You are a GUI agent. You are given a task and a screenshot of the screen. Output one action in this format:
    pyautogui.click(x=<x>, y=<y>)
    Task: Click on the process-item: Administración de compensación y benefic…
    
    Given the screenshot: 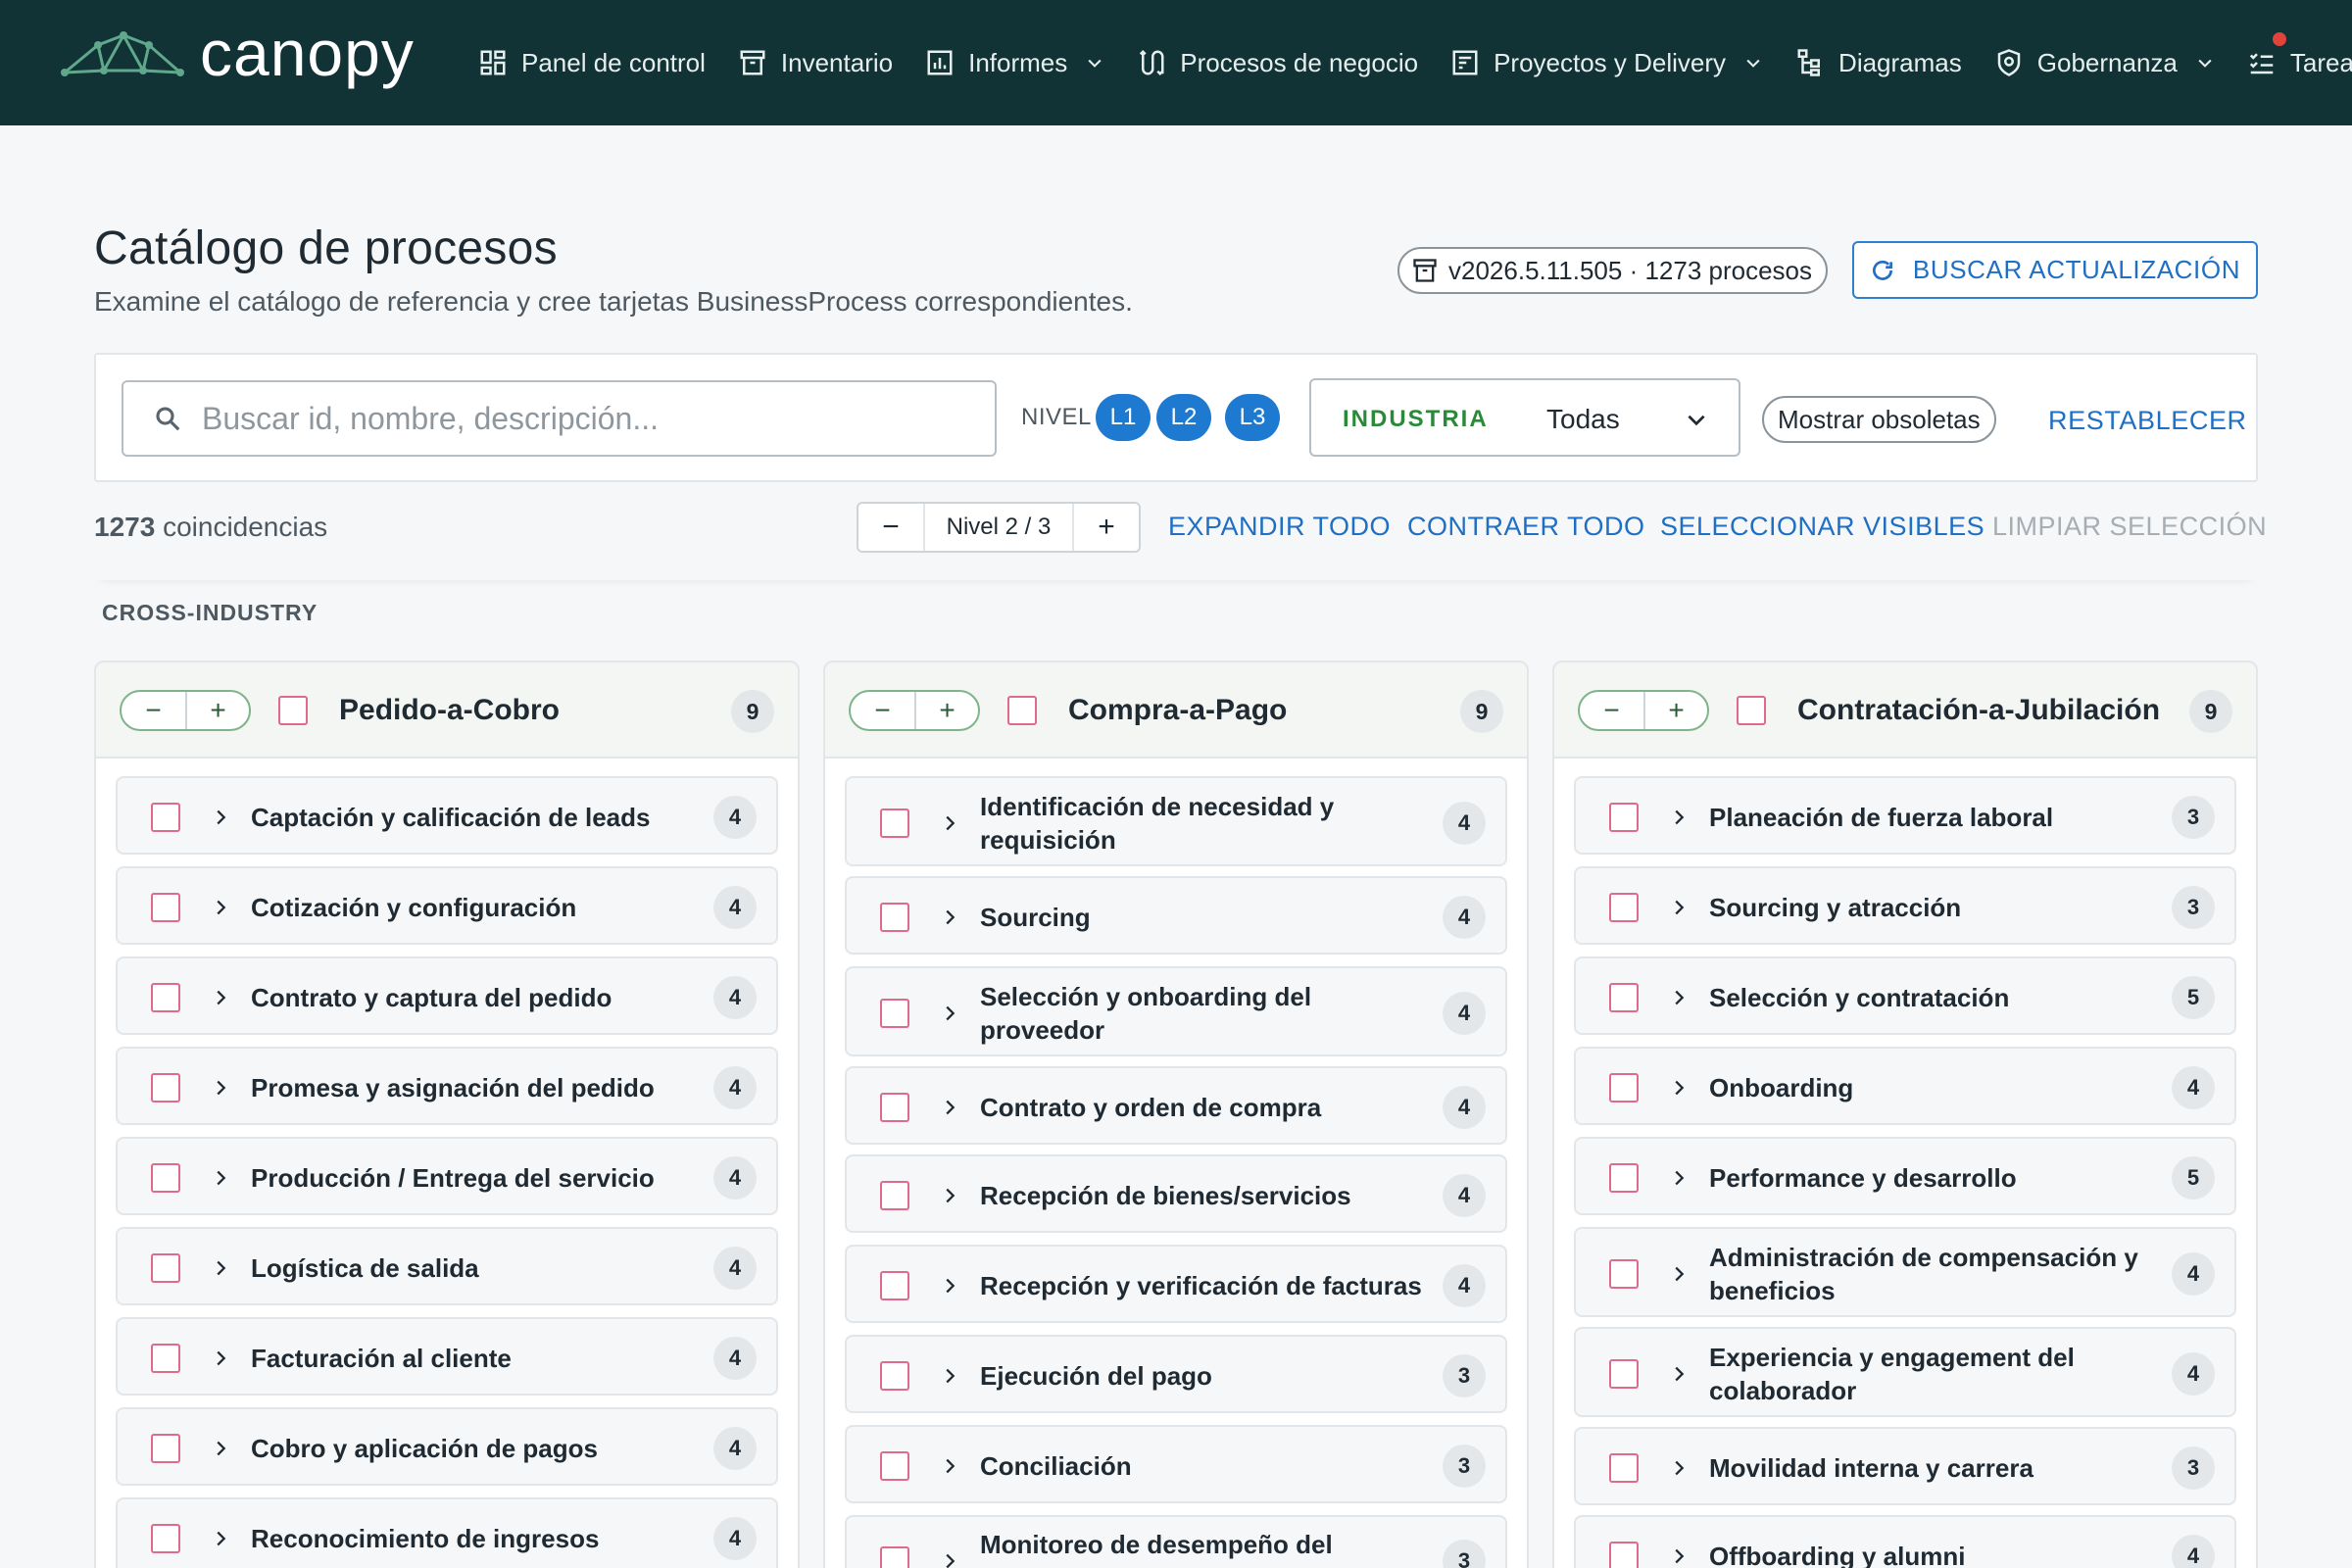 What is the action you would take?
    pyautogui.click(x=1905, y=1272)
    